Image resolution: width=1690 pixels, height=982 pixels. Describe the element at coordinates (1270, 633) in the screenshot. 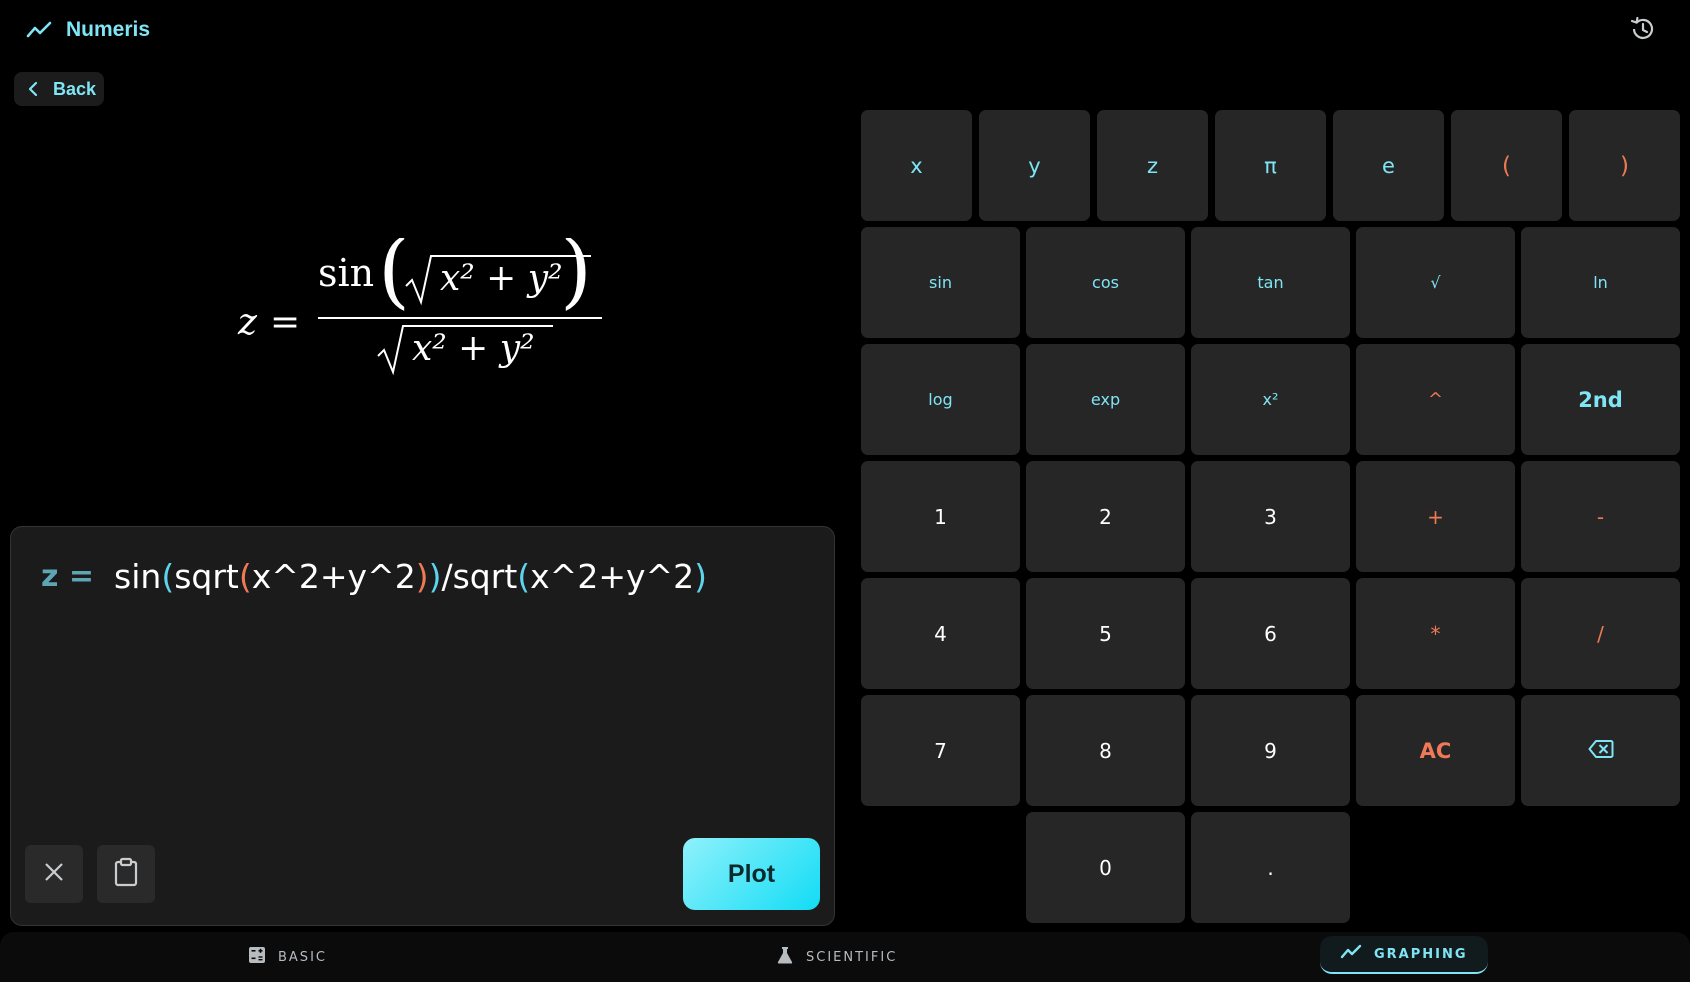

I see `key-6: 6` at that location.